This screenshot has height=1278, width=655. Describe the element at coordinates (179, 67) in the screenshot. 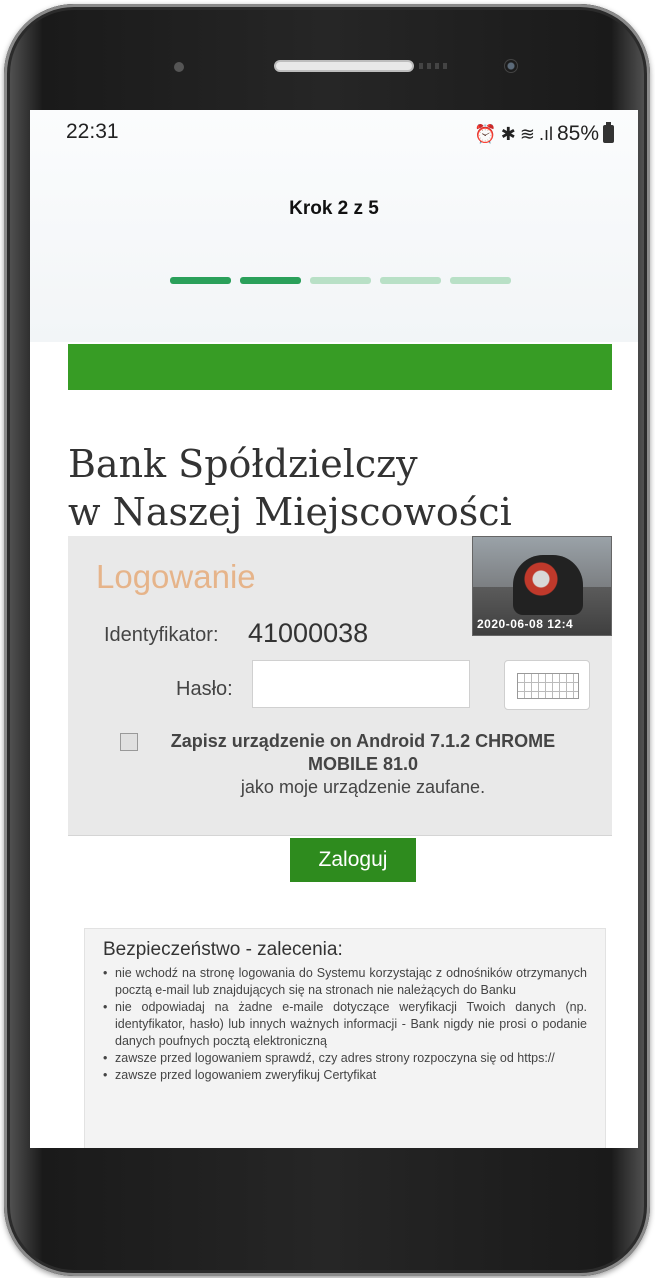

I see `proximity-sensor` at that location.